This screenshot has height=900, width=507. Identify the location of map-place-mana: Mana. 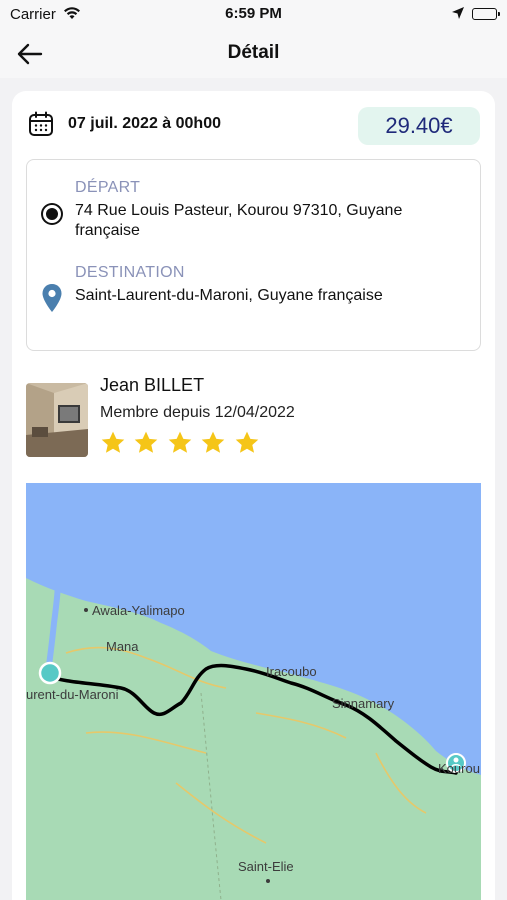
(122, 646).